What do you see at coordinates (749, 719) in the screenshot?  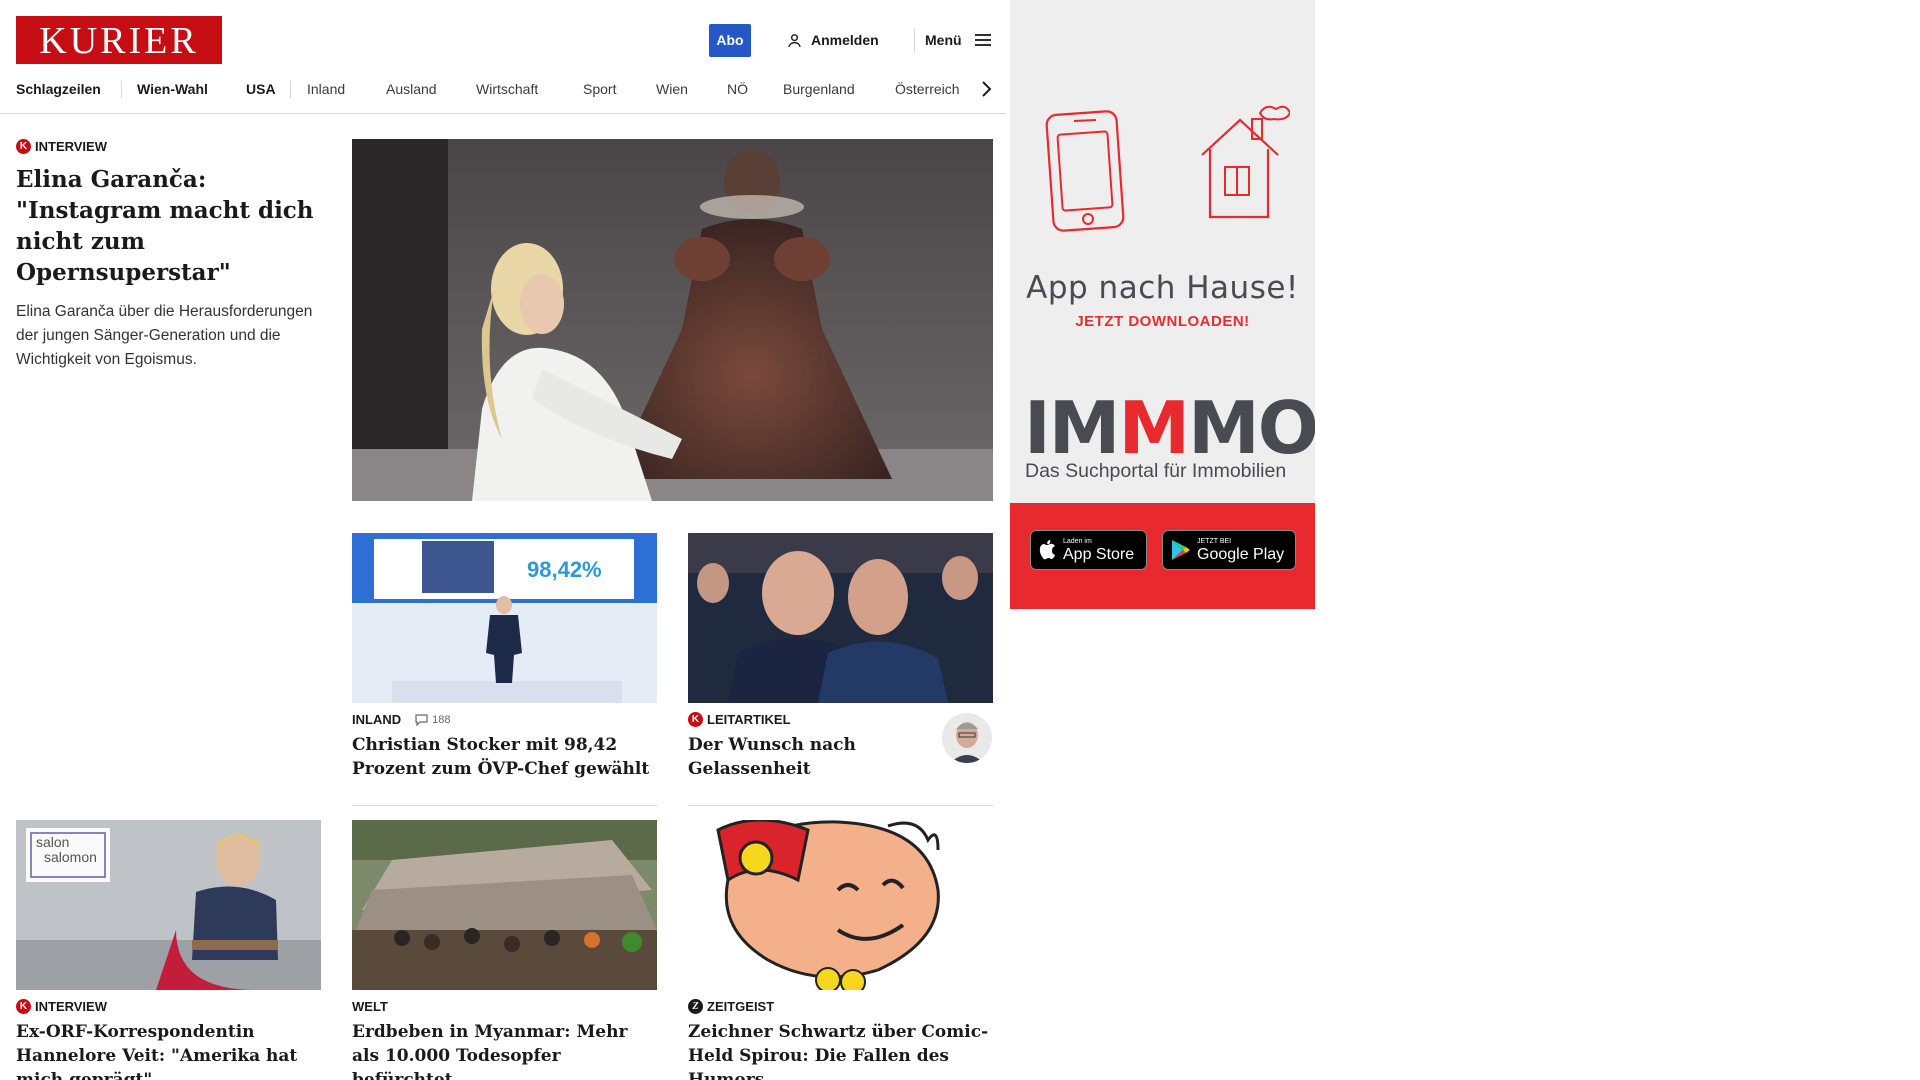 I see `card-kicker-label: LEITARTIKEL` at bounding box center [749, 719].